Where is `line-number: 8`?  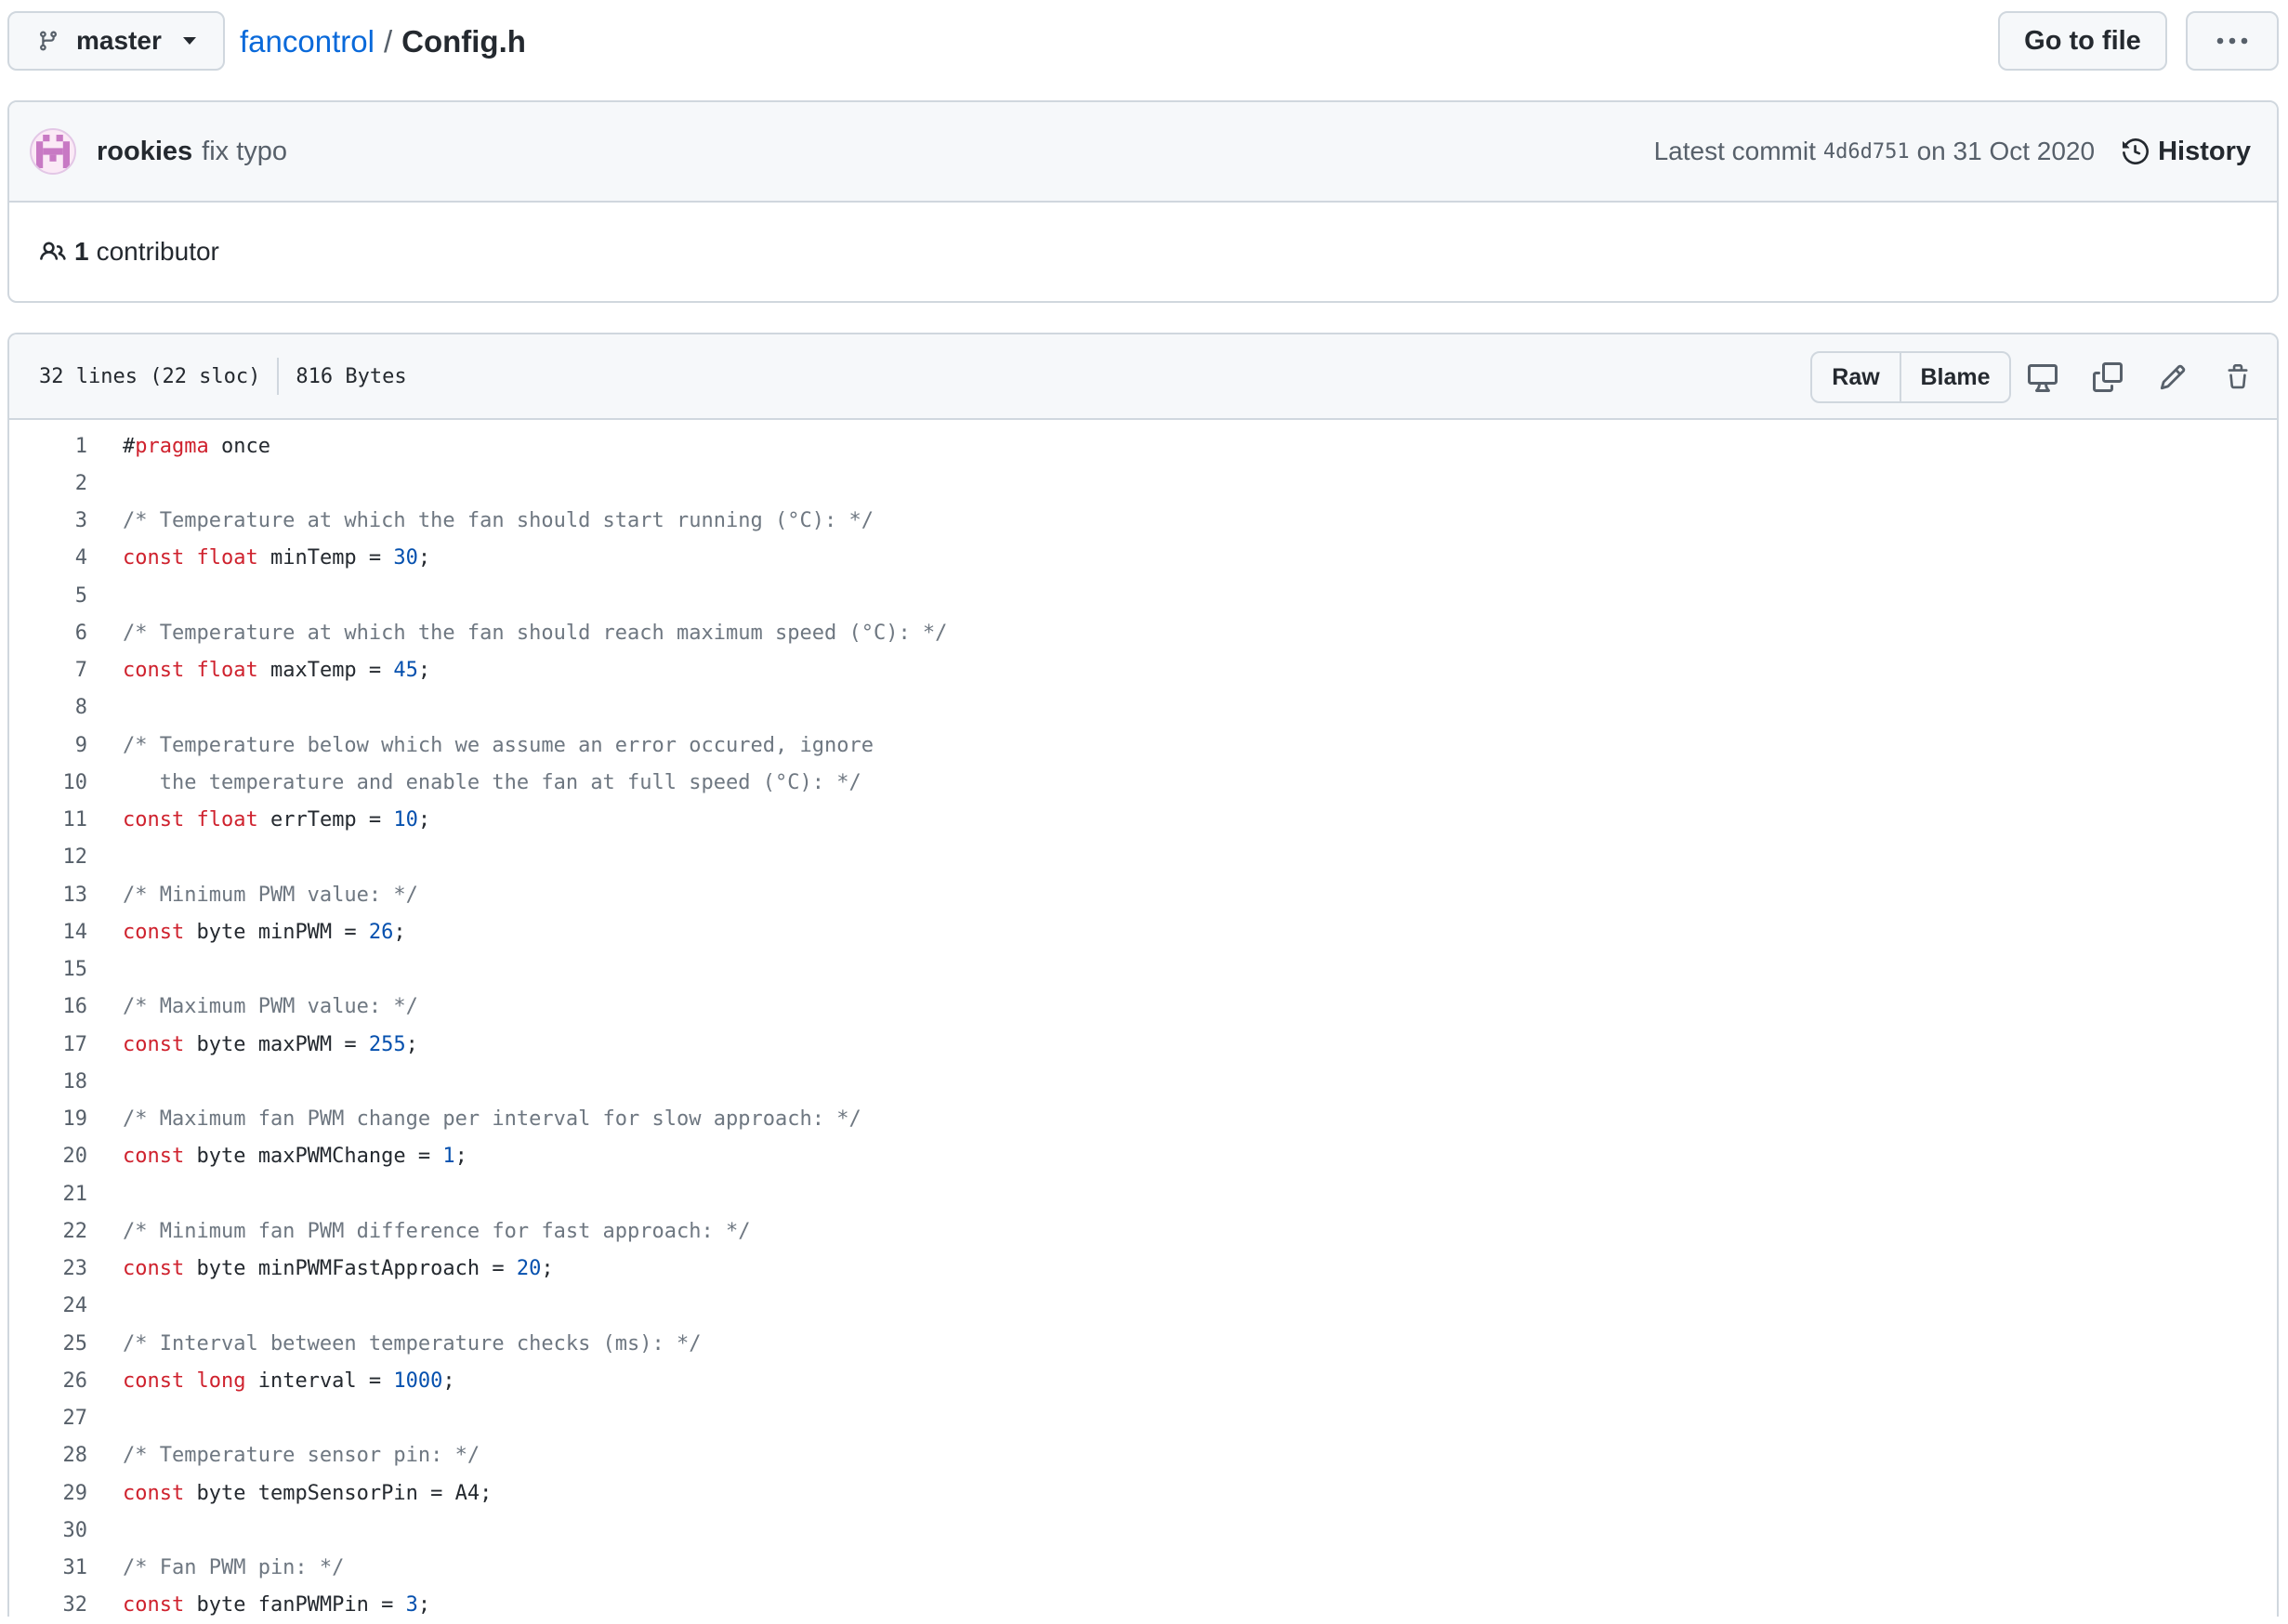 line-number: 8 is located at coordinates (48, 707).